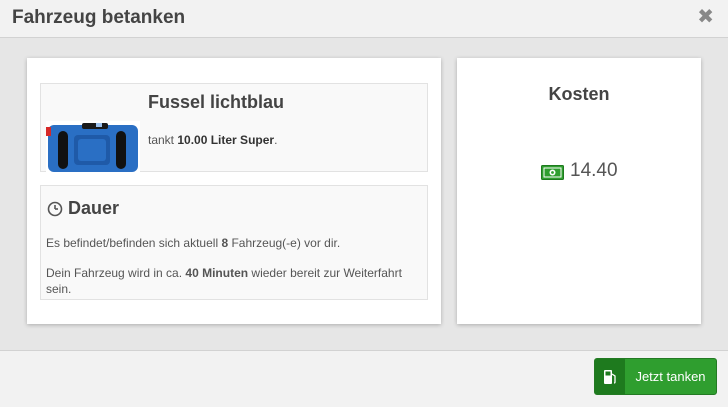  I want to click on clock-icon, so click(55, 209).